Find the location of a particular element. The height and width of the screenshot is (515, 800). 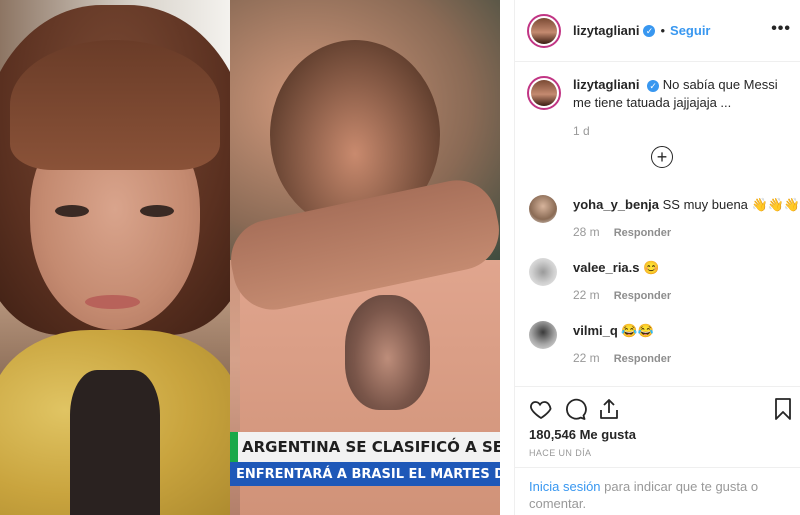

author-avatar is located at coordinates (544, 30).